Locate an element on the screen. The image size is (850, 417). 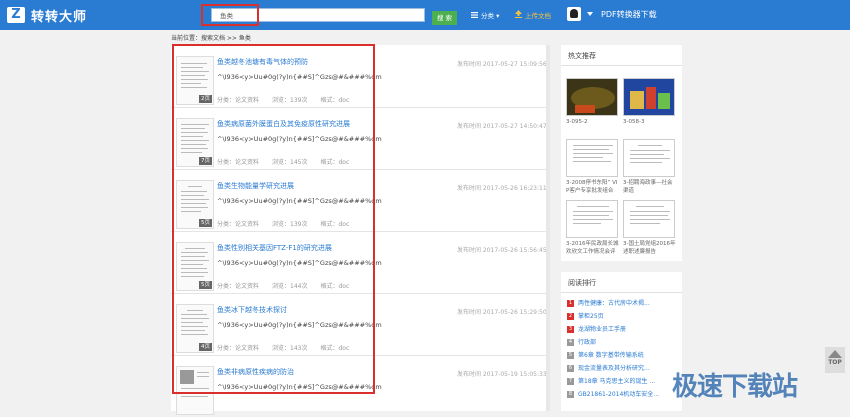
upload-link: 上传文档 is located at coordinates (533, 15).